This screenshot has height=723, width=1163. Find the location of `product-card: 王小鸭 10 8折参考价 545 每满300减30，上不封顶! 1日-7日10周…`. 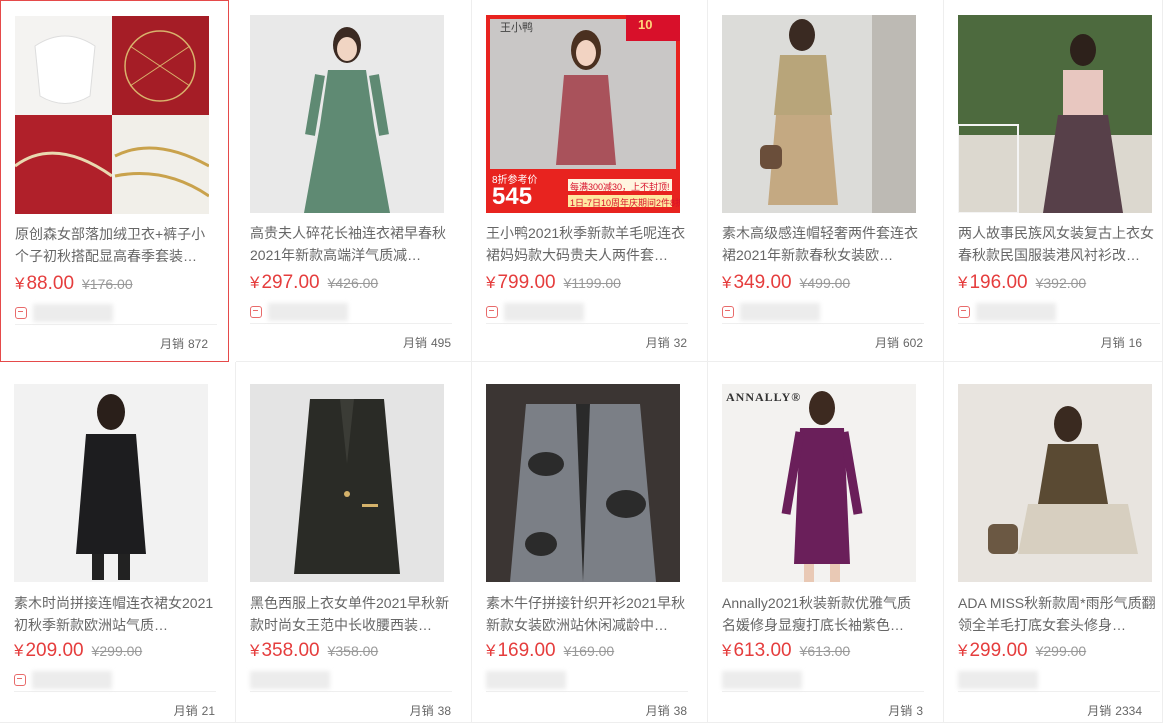

product-card: 王小鸭 10 8折参考价 545 每满300减30，上不封顶! 1日-7日10周… is located at coordinates (590, 181).